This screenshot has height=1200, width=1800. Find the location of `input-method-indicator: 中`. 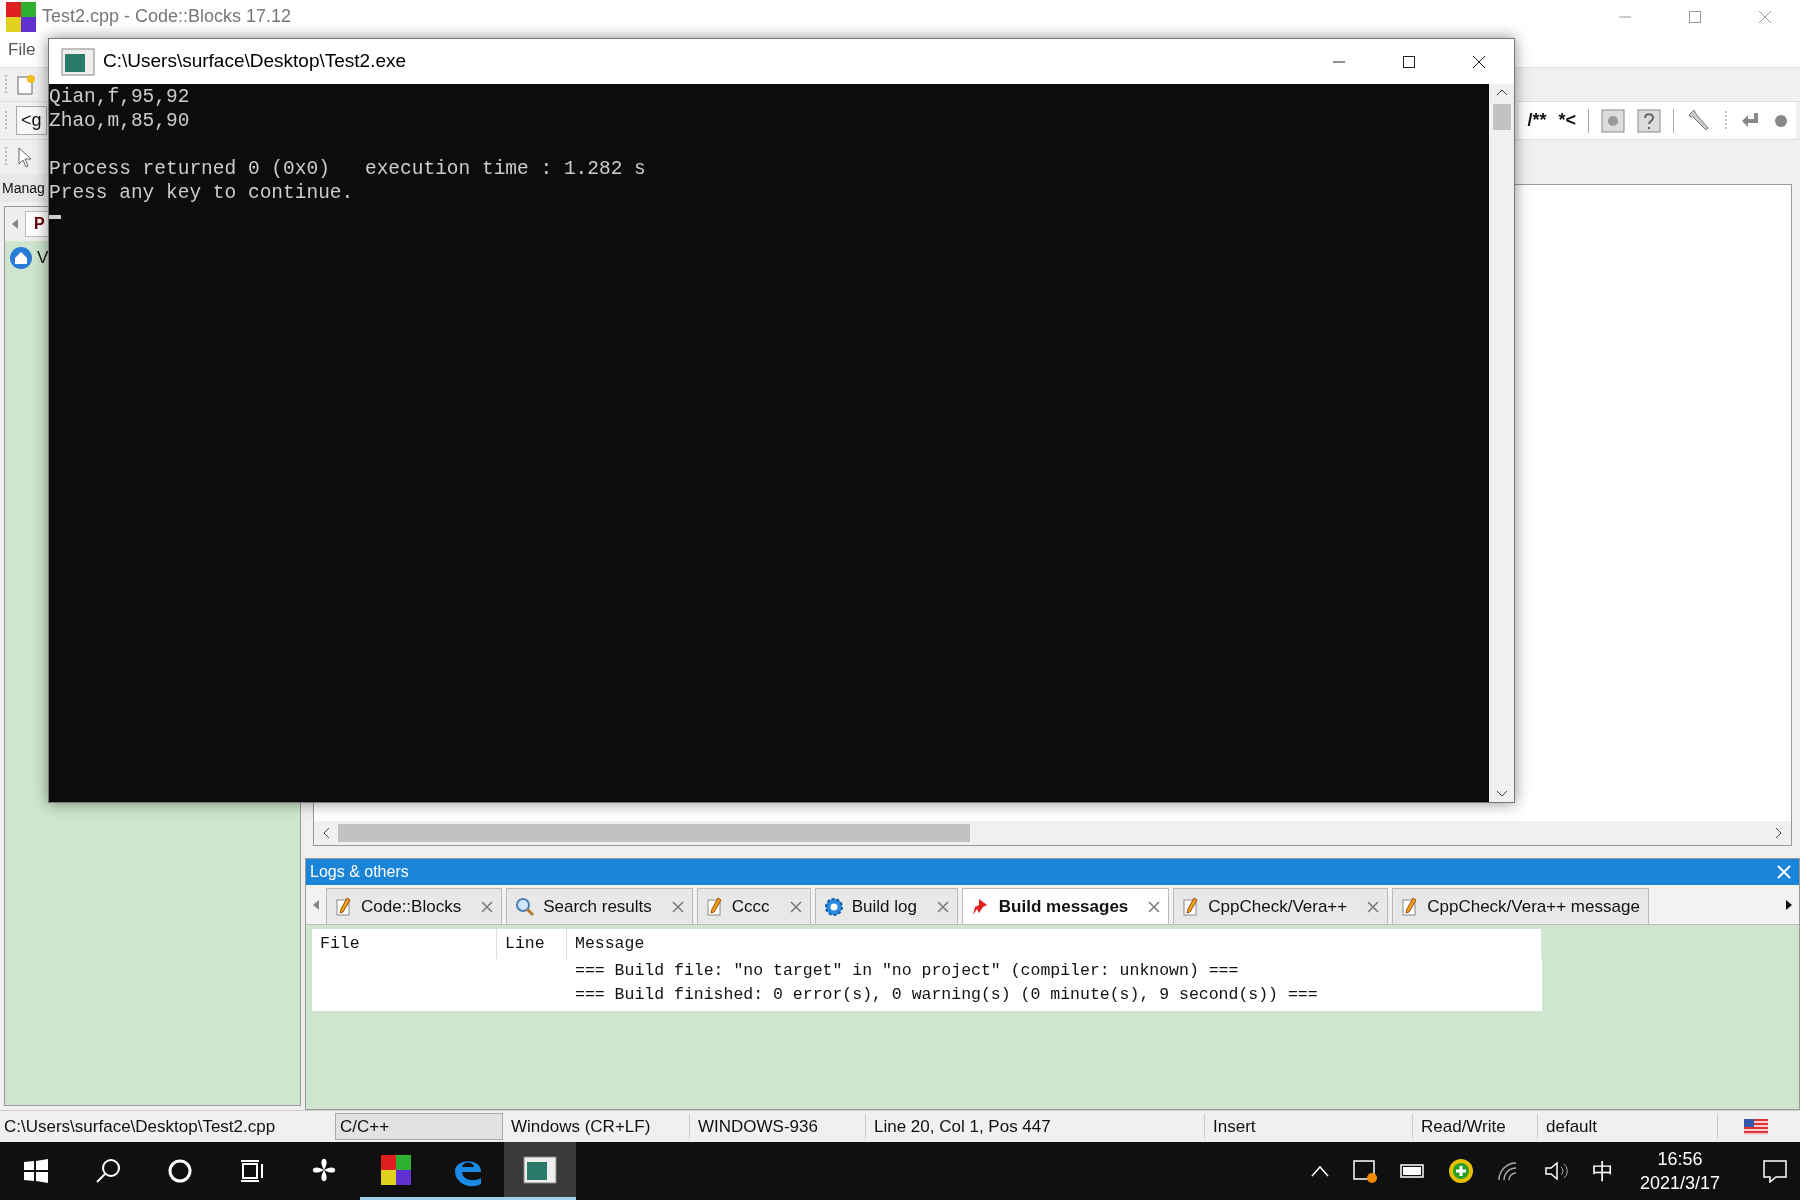

input-method-indicator: 中 is located at coordinates (1602, 1171).